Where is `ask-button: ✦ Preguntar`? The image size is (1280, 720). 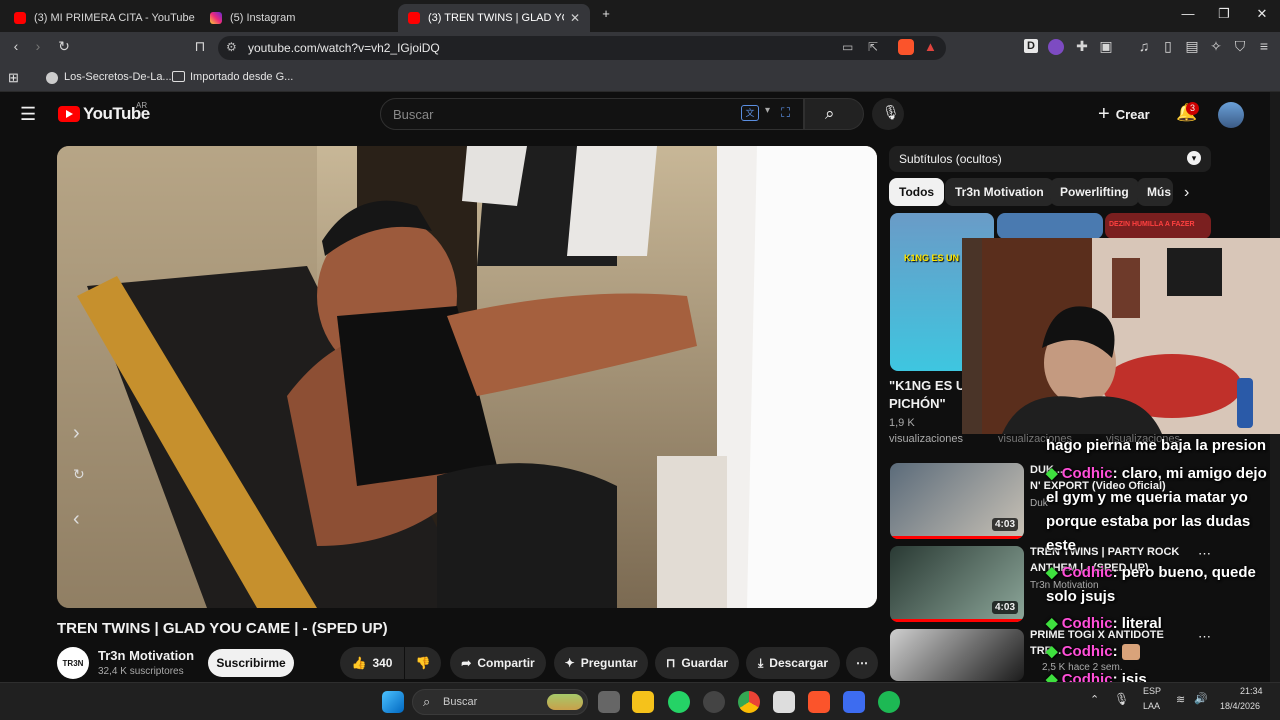 ask-button: ✦ Preguntar is located at coordinates (601, 663).